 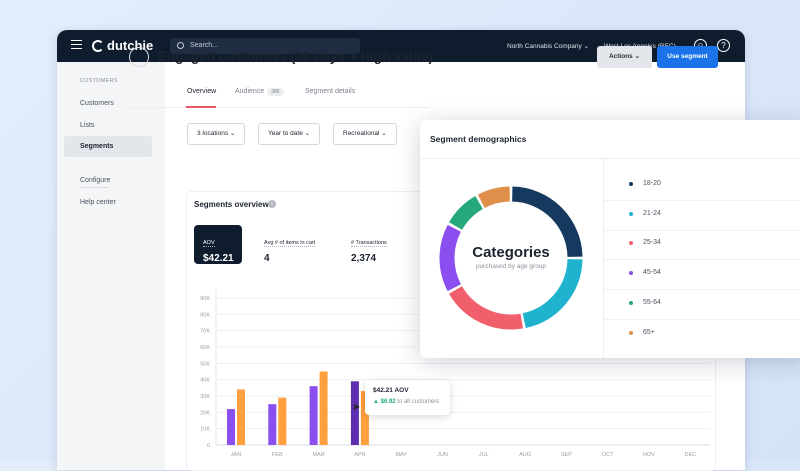 I want to click on legend-label: 25-34, so click(x=652, y=243).